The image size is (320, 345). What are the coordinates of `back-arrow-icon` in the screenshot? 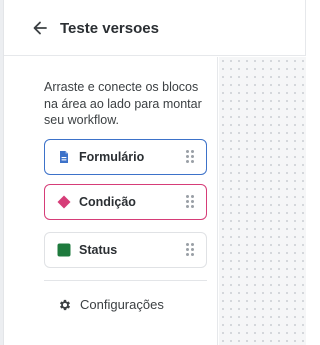 It's located at (40, 28).